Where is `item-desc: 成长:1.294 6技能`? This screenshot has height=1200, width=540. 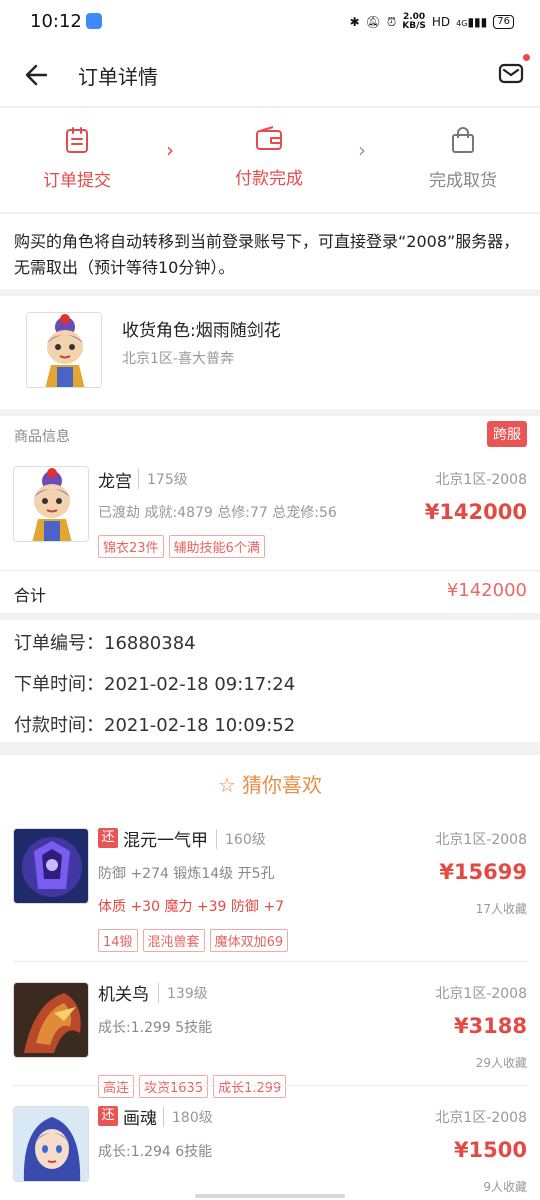 item-desc: 成长:1.294 6技能 is located at coordinates (155, 1152).